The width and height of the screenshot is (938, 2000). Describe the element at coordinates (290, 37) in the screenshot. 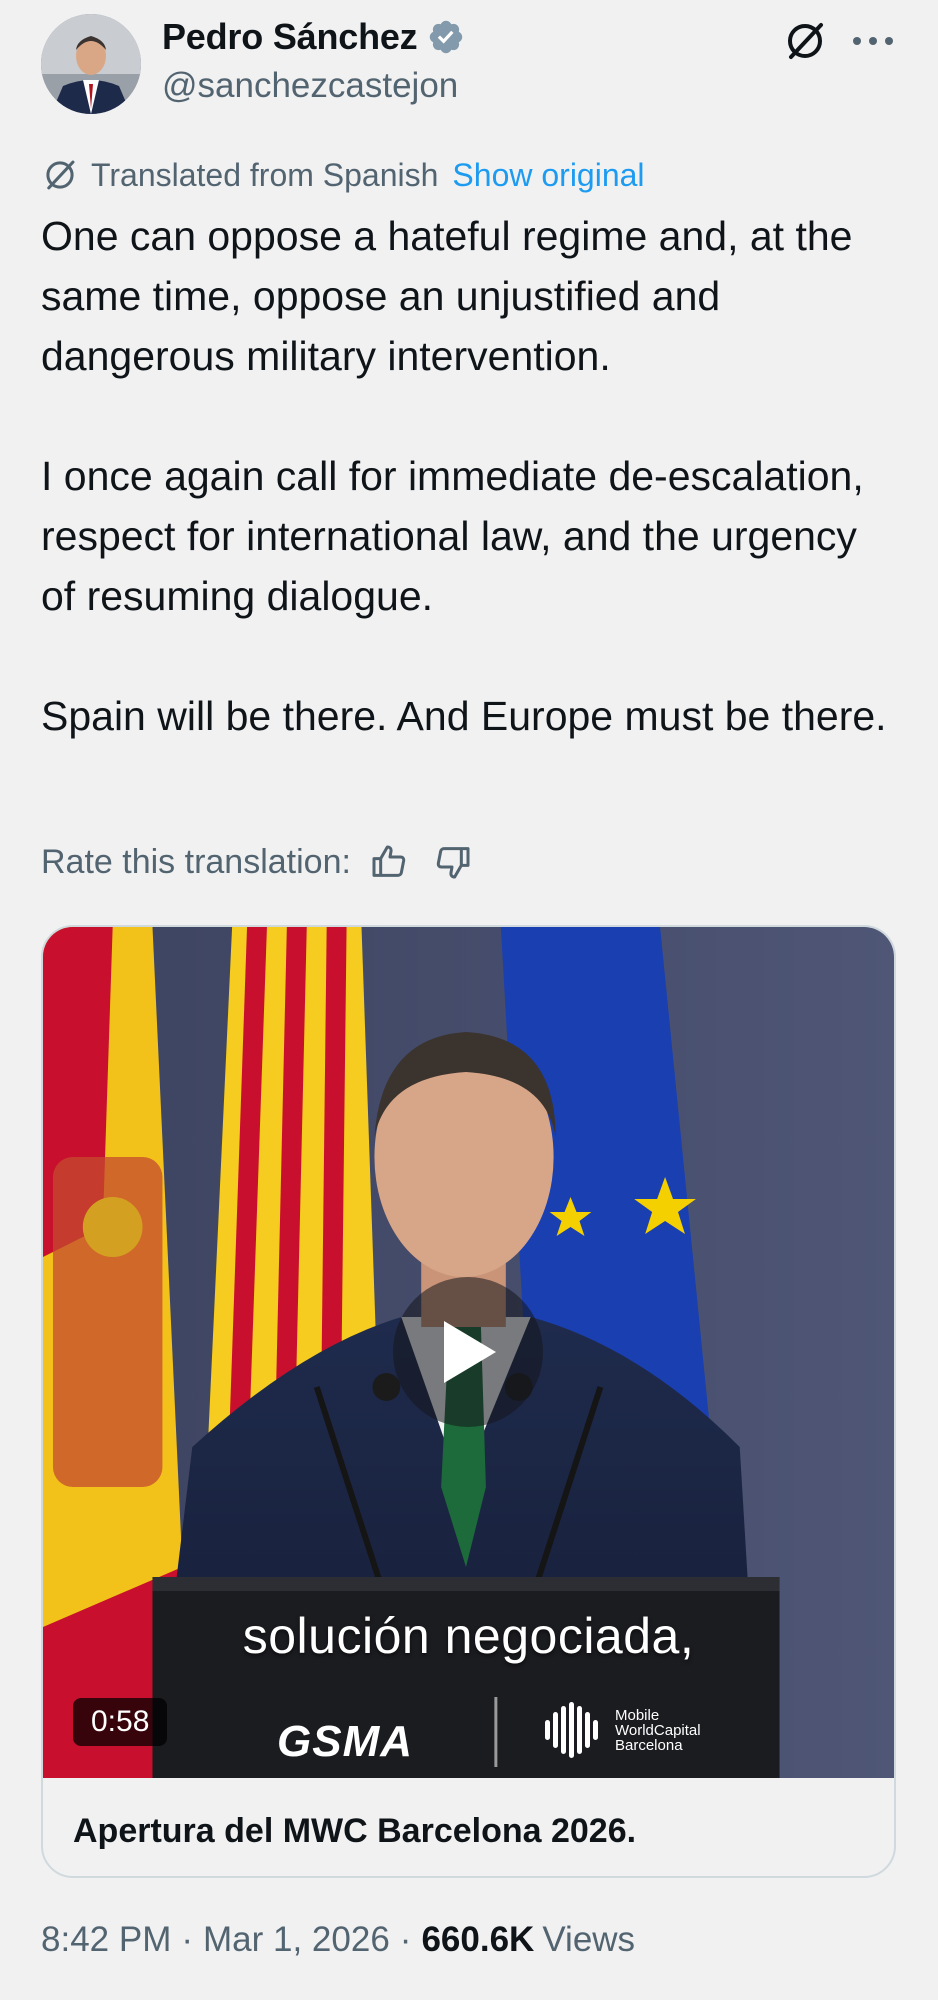

I see `display-name: Pedro Sánchez` at that location.